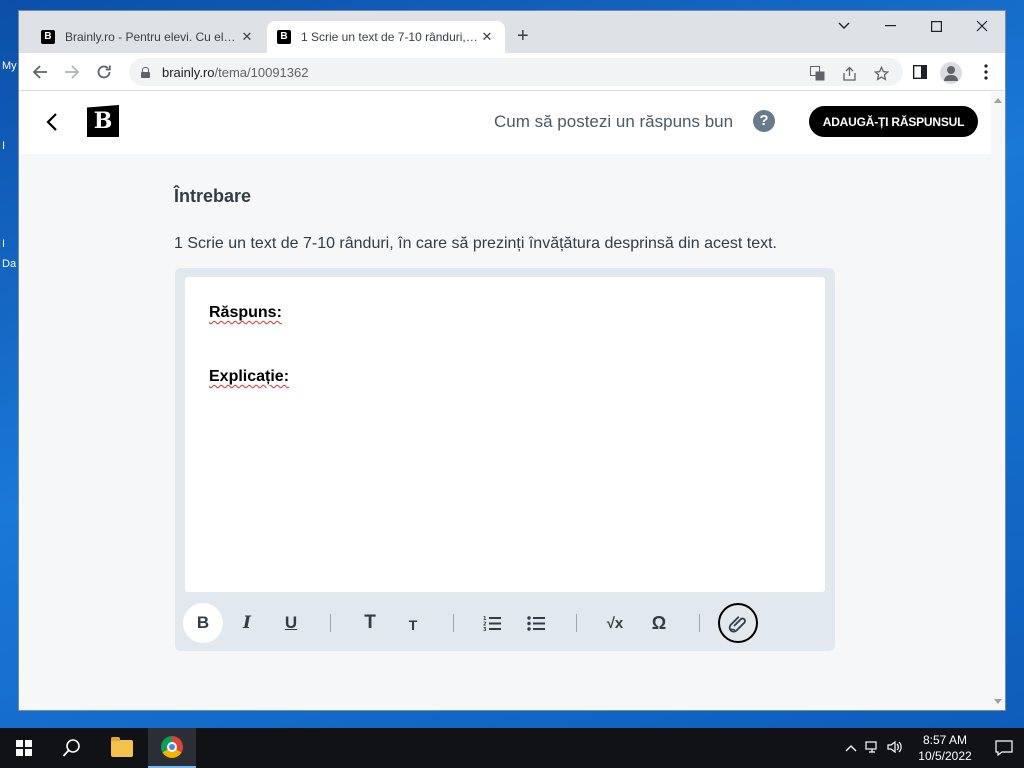 The image size is (1024, 768). I want to click on volume-icon, so click(895, 748).